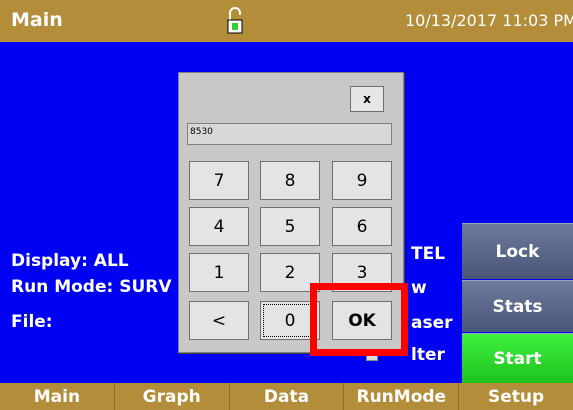 The image size is (573, 410). I want to click on key-5: 5, so click(290, 226).